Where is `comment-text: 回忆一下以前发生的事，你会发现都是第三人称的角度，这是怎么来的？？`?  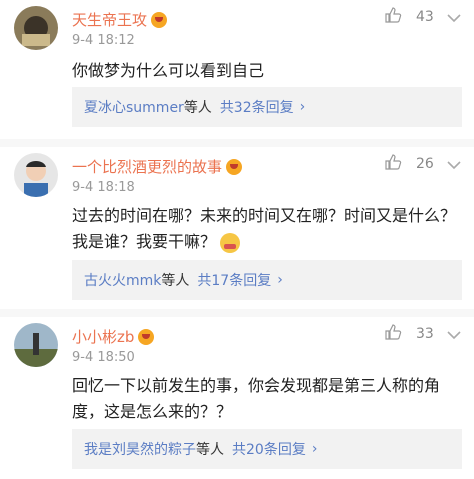
comment-text: 回忆一下以前发生的事，你会发现都是第三人称的角度，这是怎么来的？？ is located at coordinates (256, 398).